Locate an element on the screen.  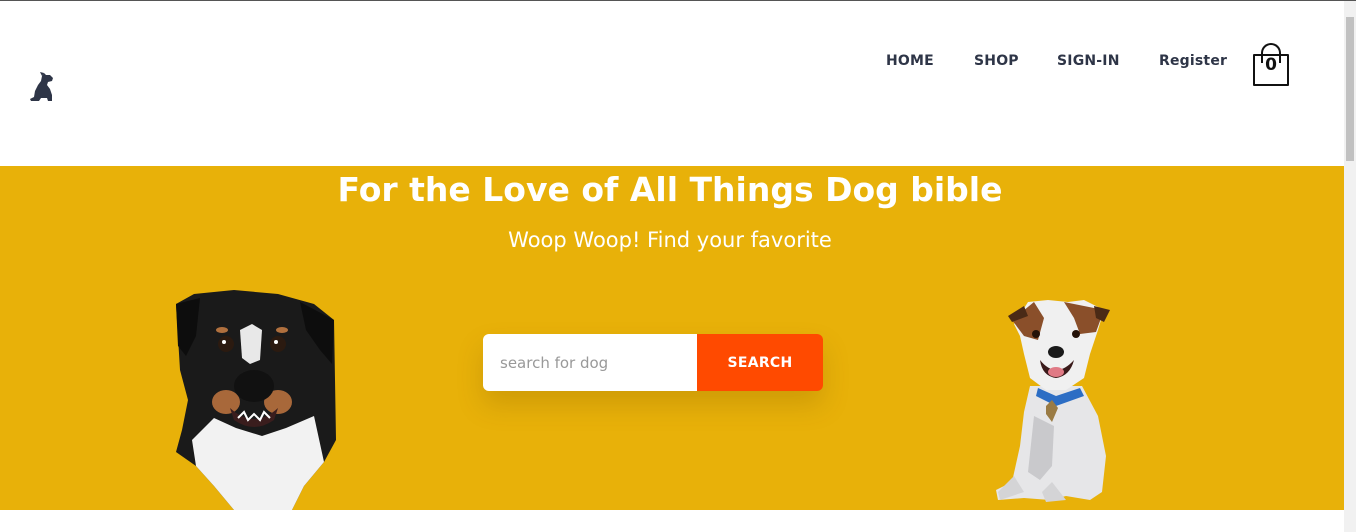
nav-register: Register is located at coordinates (1193, 61).